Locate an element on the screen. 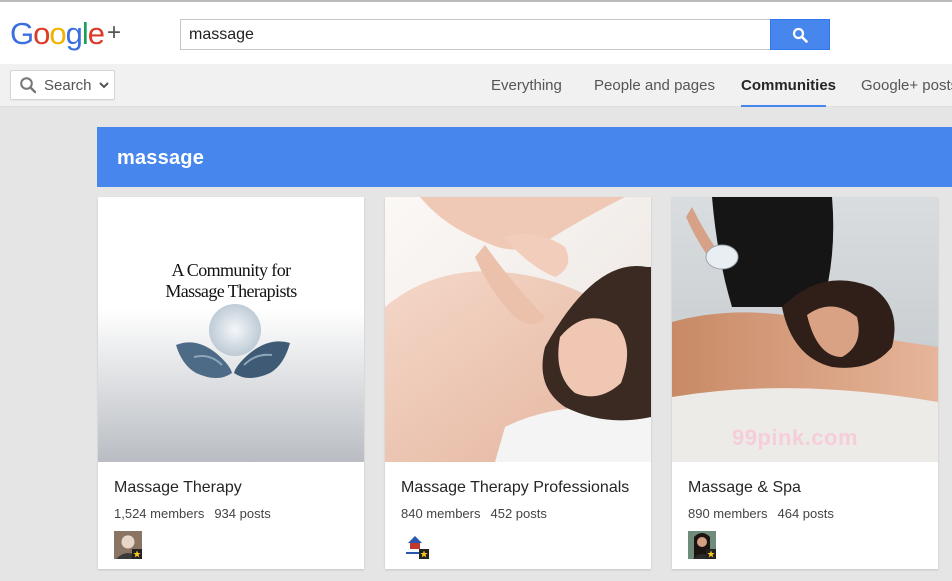  member-count: 1,524 members is located at coordinates (159, 513).